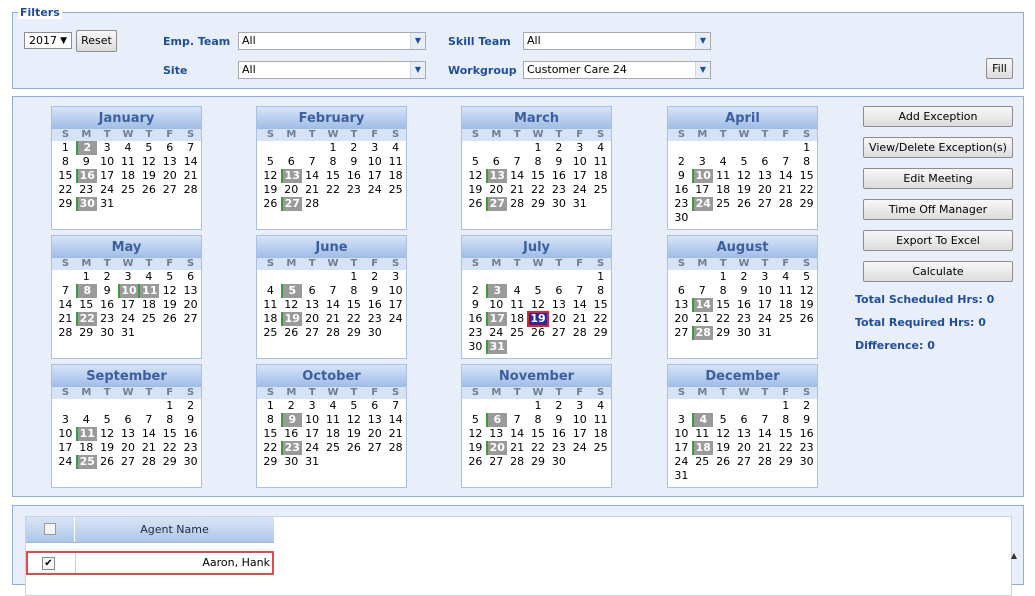 The width and height of the screenshot is (1035, 596). Describe the element at coordinates (312, 291) in the screenshot. I see `calendar-day: 6` at that location.